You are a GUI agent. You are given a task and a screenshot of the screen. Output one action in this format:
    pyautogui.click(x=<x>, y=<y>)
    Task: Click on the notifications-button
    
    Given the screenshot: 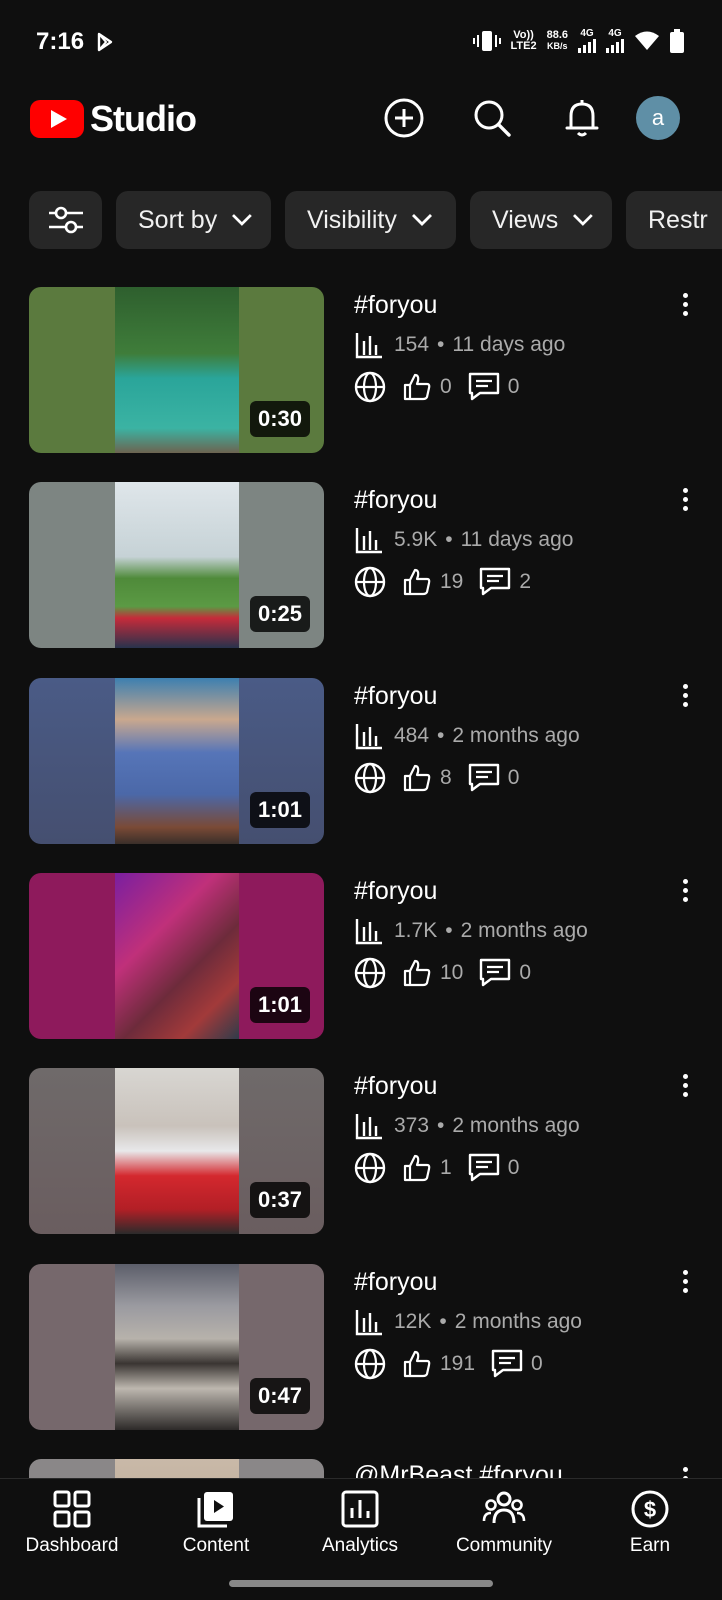 What is the action you would take?
    pyautogui.click(x=582, y=118)
    